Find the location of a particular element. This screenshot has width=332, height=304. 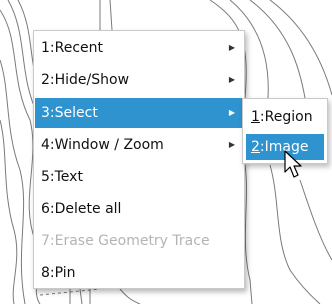

menu-item-text: 5:Text is located at coordinates (139, 177).